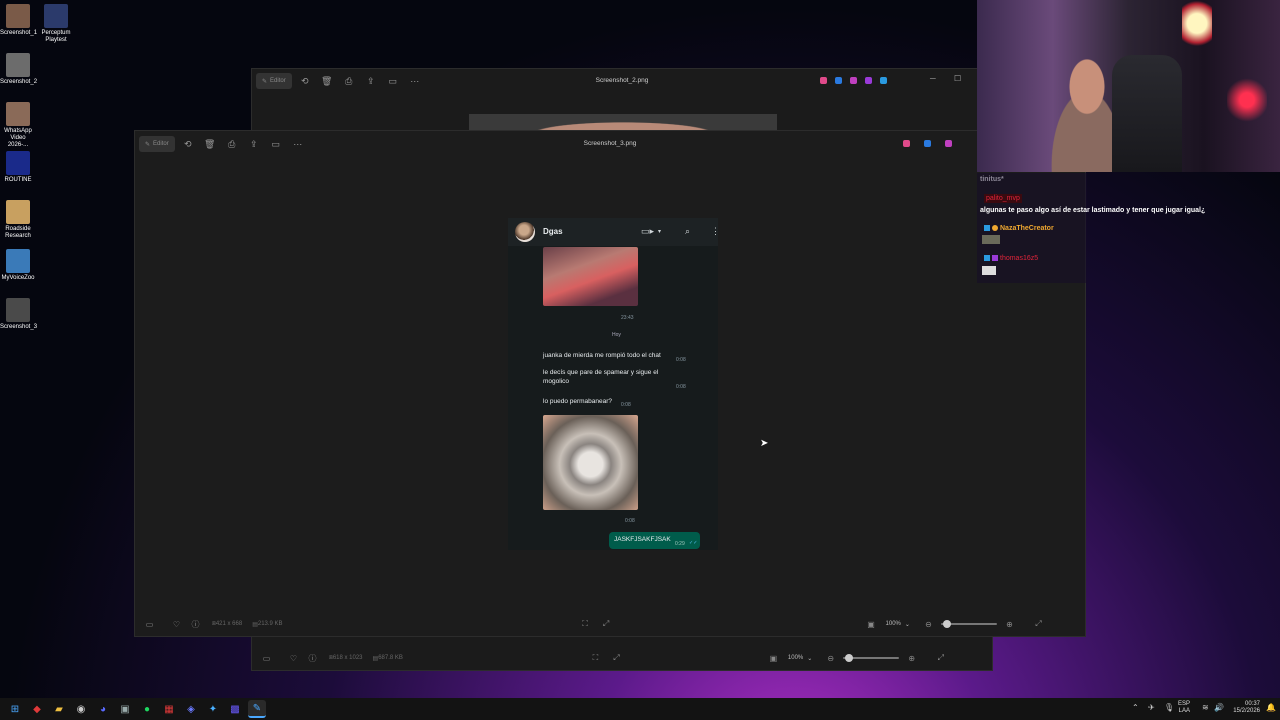 The width and height of the screenshot is (1280, 720). I want to click on chevron-down-icon: ⌄, so click(810, 658).